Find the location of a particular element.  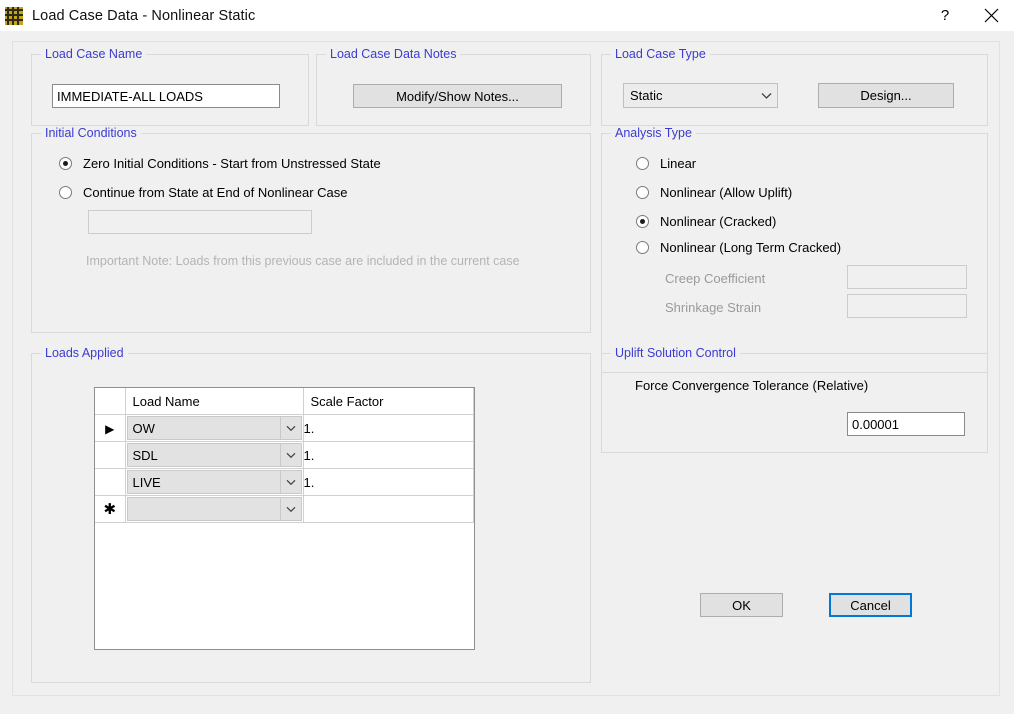

window-controls: ? is located at coordinates (968, 15).